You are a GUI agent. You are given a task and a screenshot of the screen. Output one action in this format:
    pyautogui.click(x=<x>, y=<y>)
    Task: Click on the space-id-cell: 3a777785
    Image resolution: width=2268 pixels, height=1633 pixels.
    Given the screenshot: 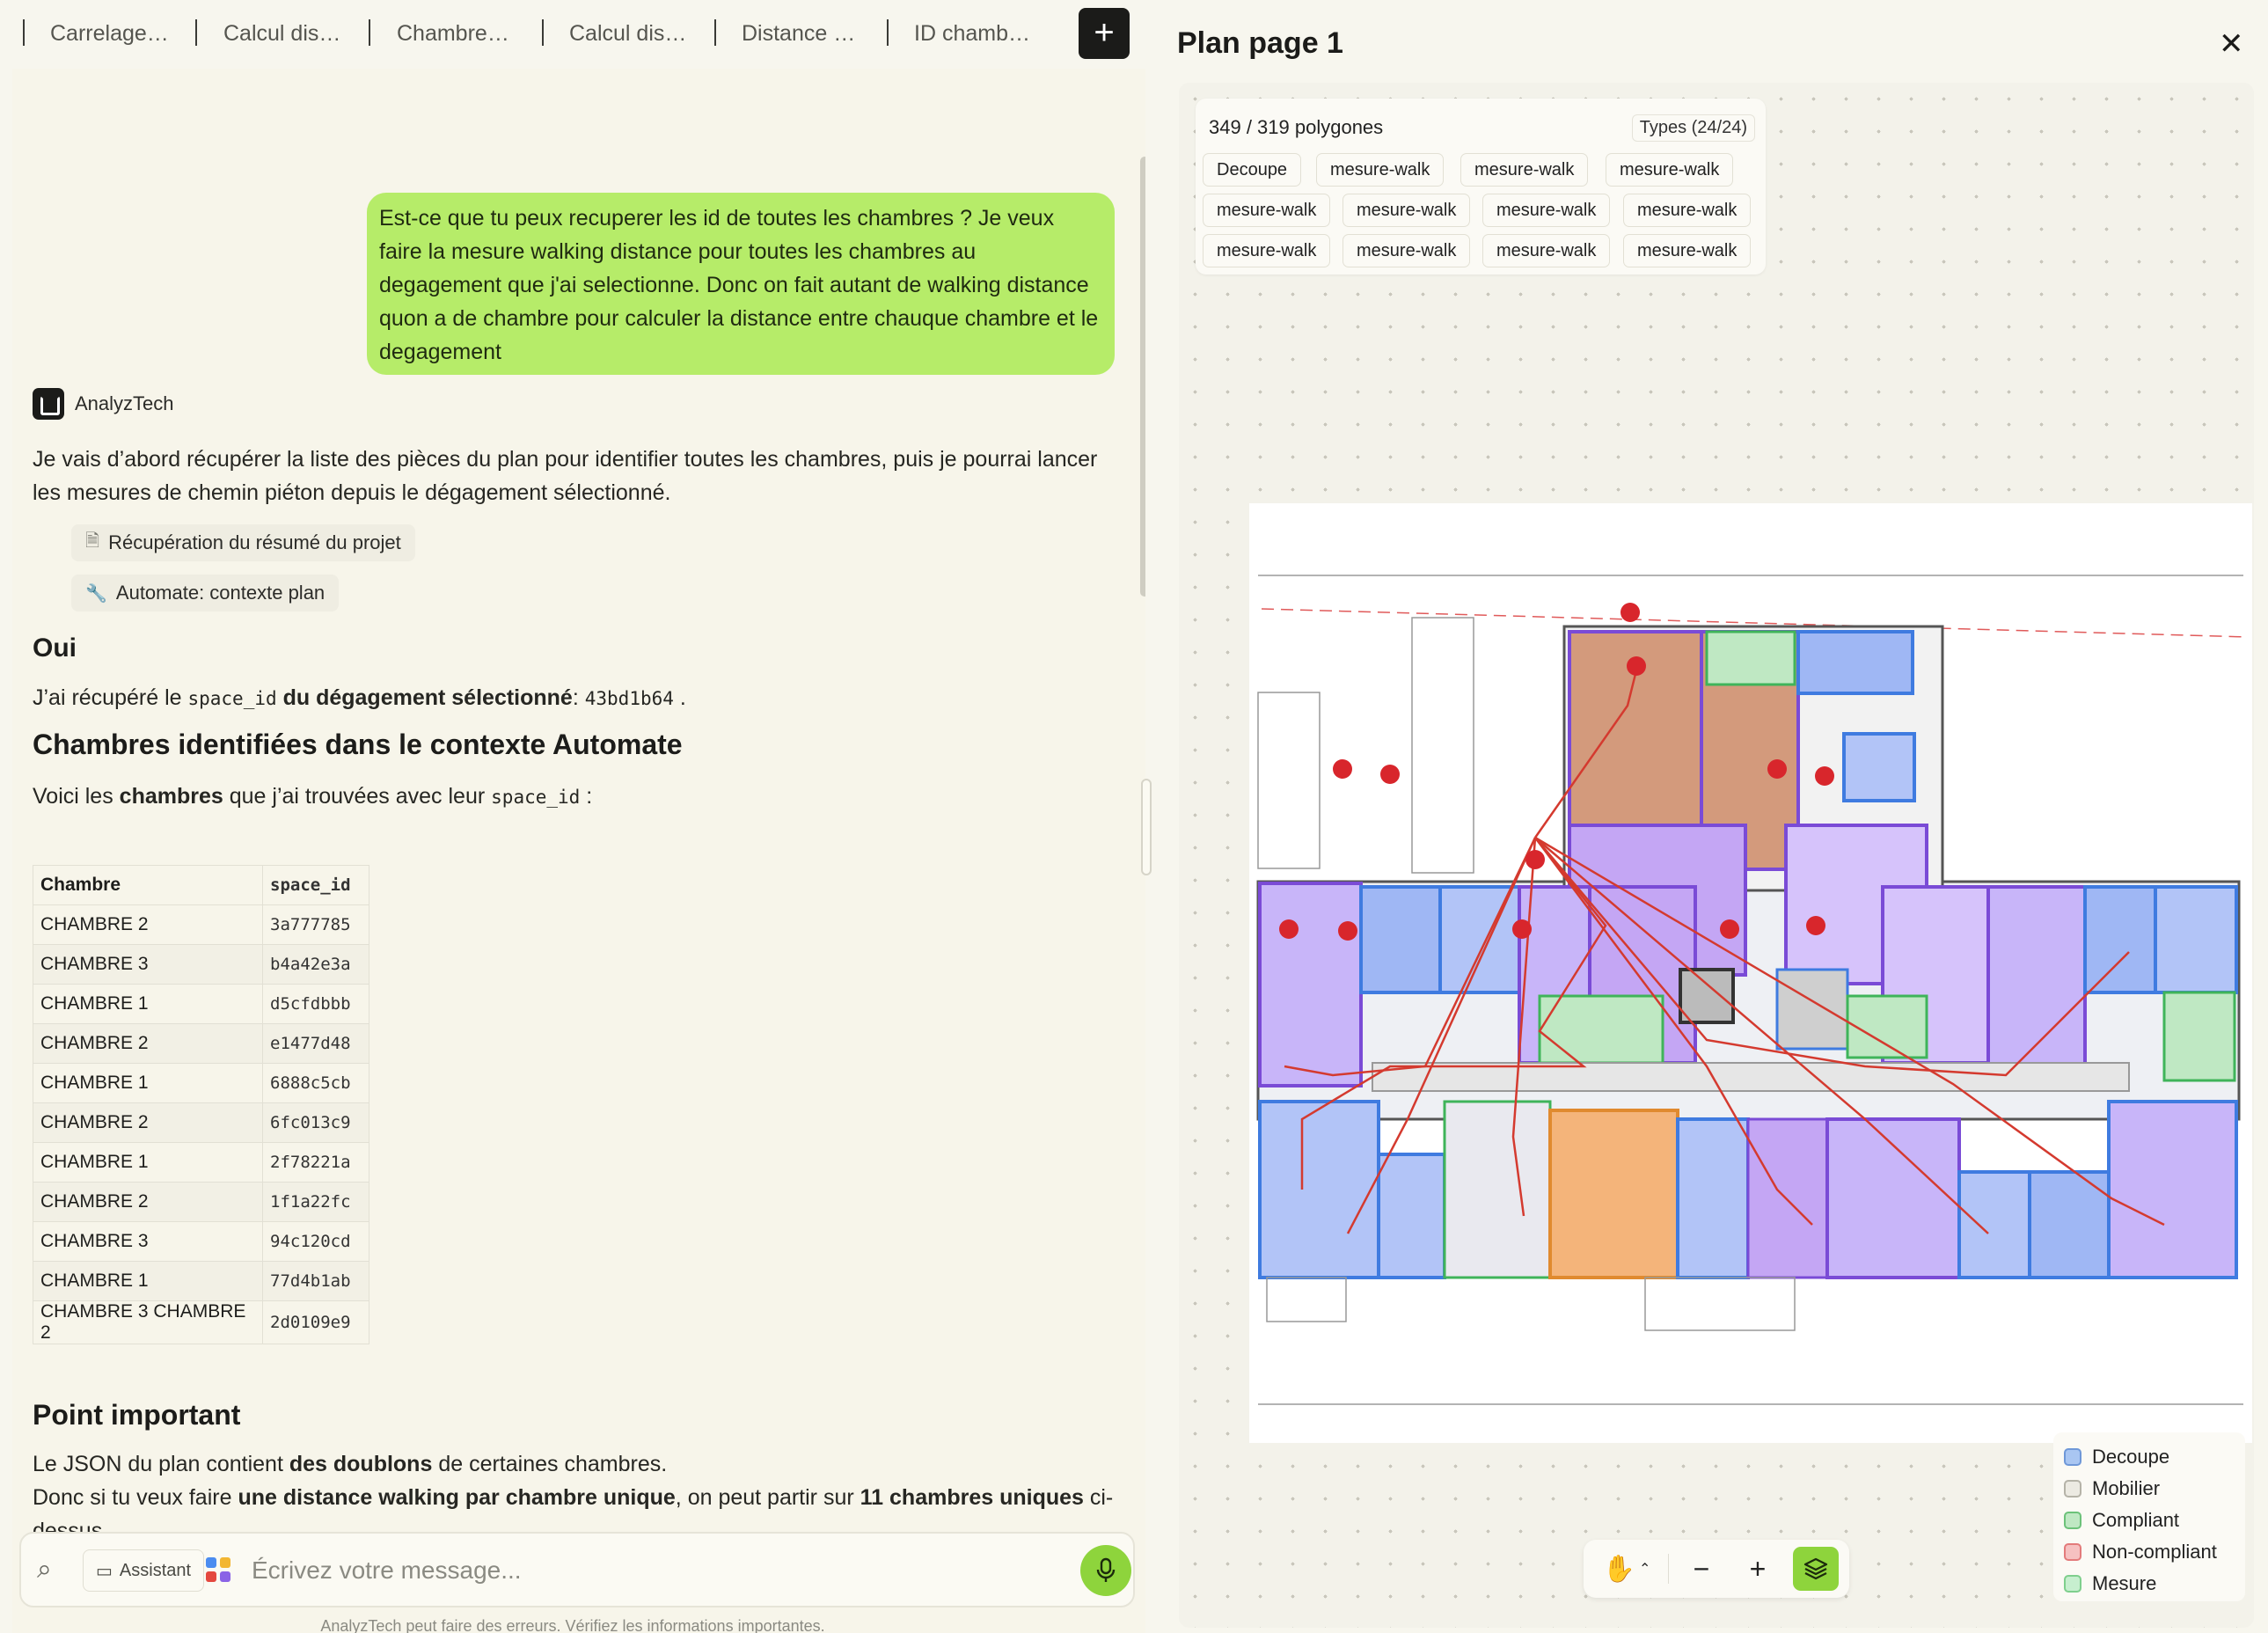 What is the action you would take?
    pyautogui.click(x=315, y=924)
    